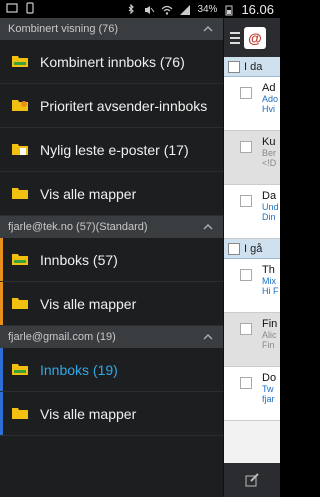  Describe the element at coordinates (132, 8) in the screenshot. I see `bluetooth-icon` at that location.